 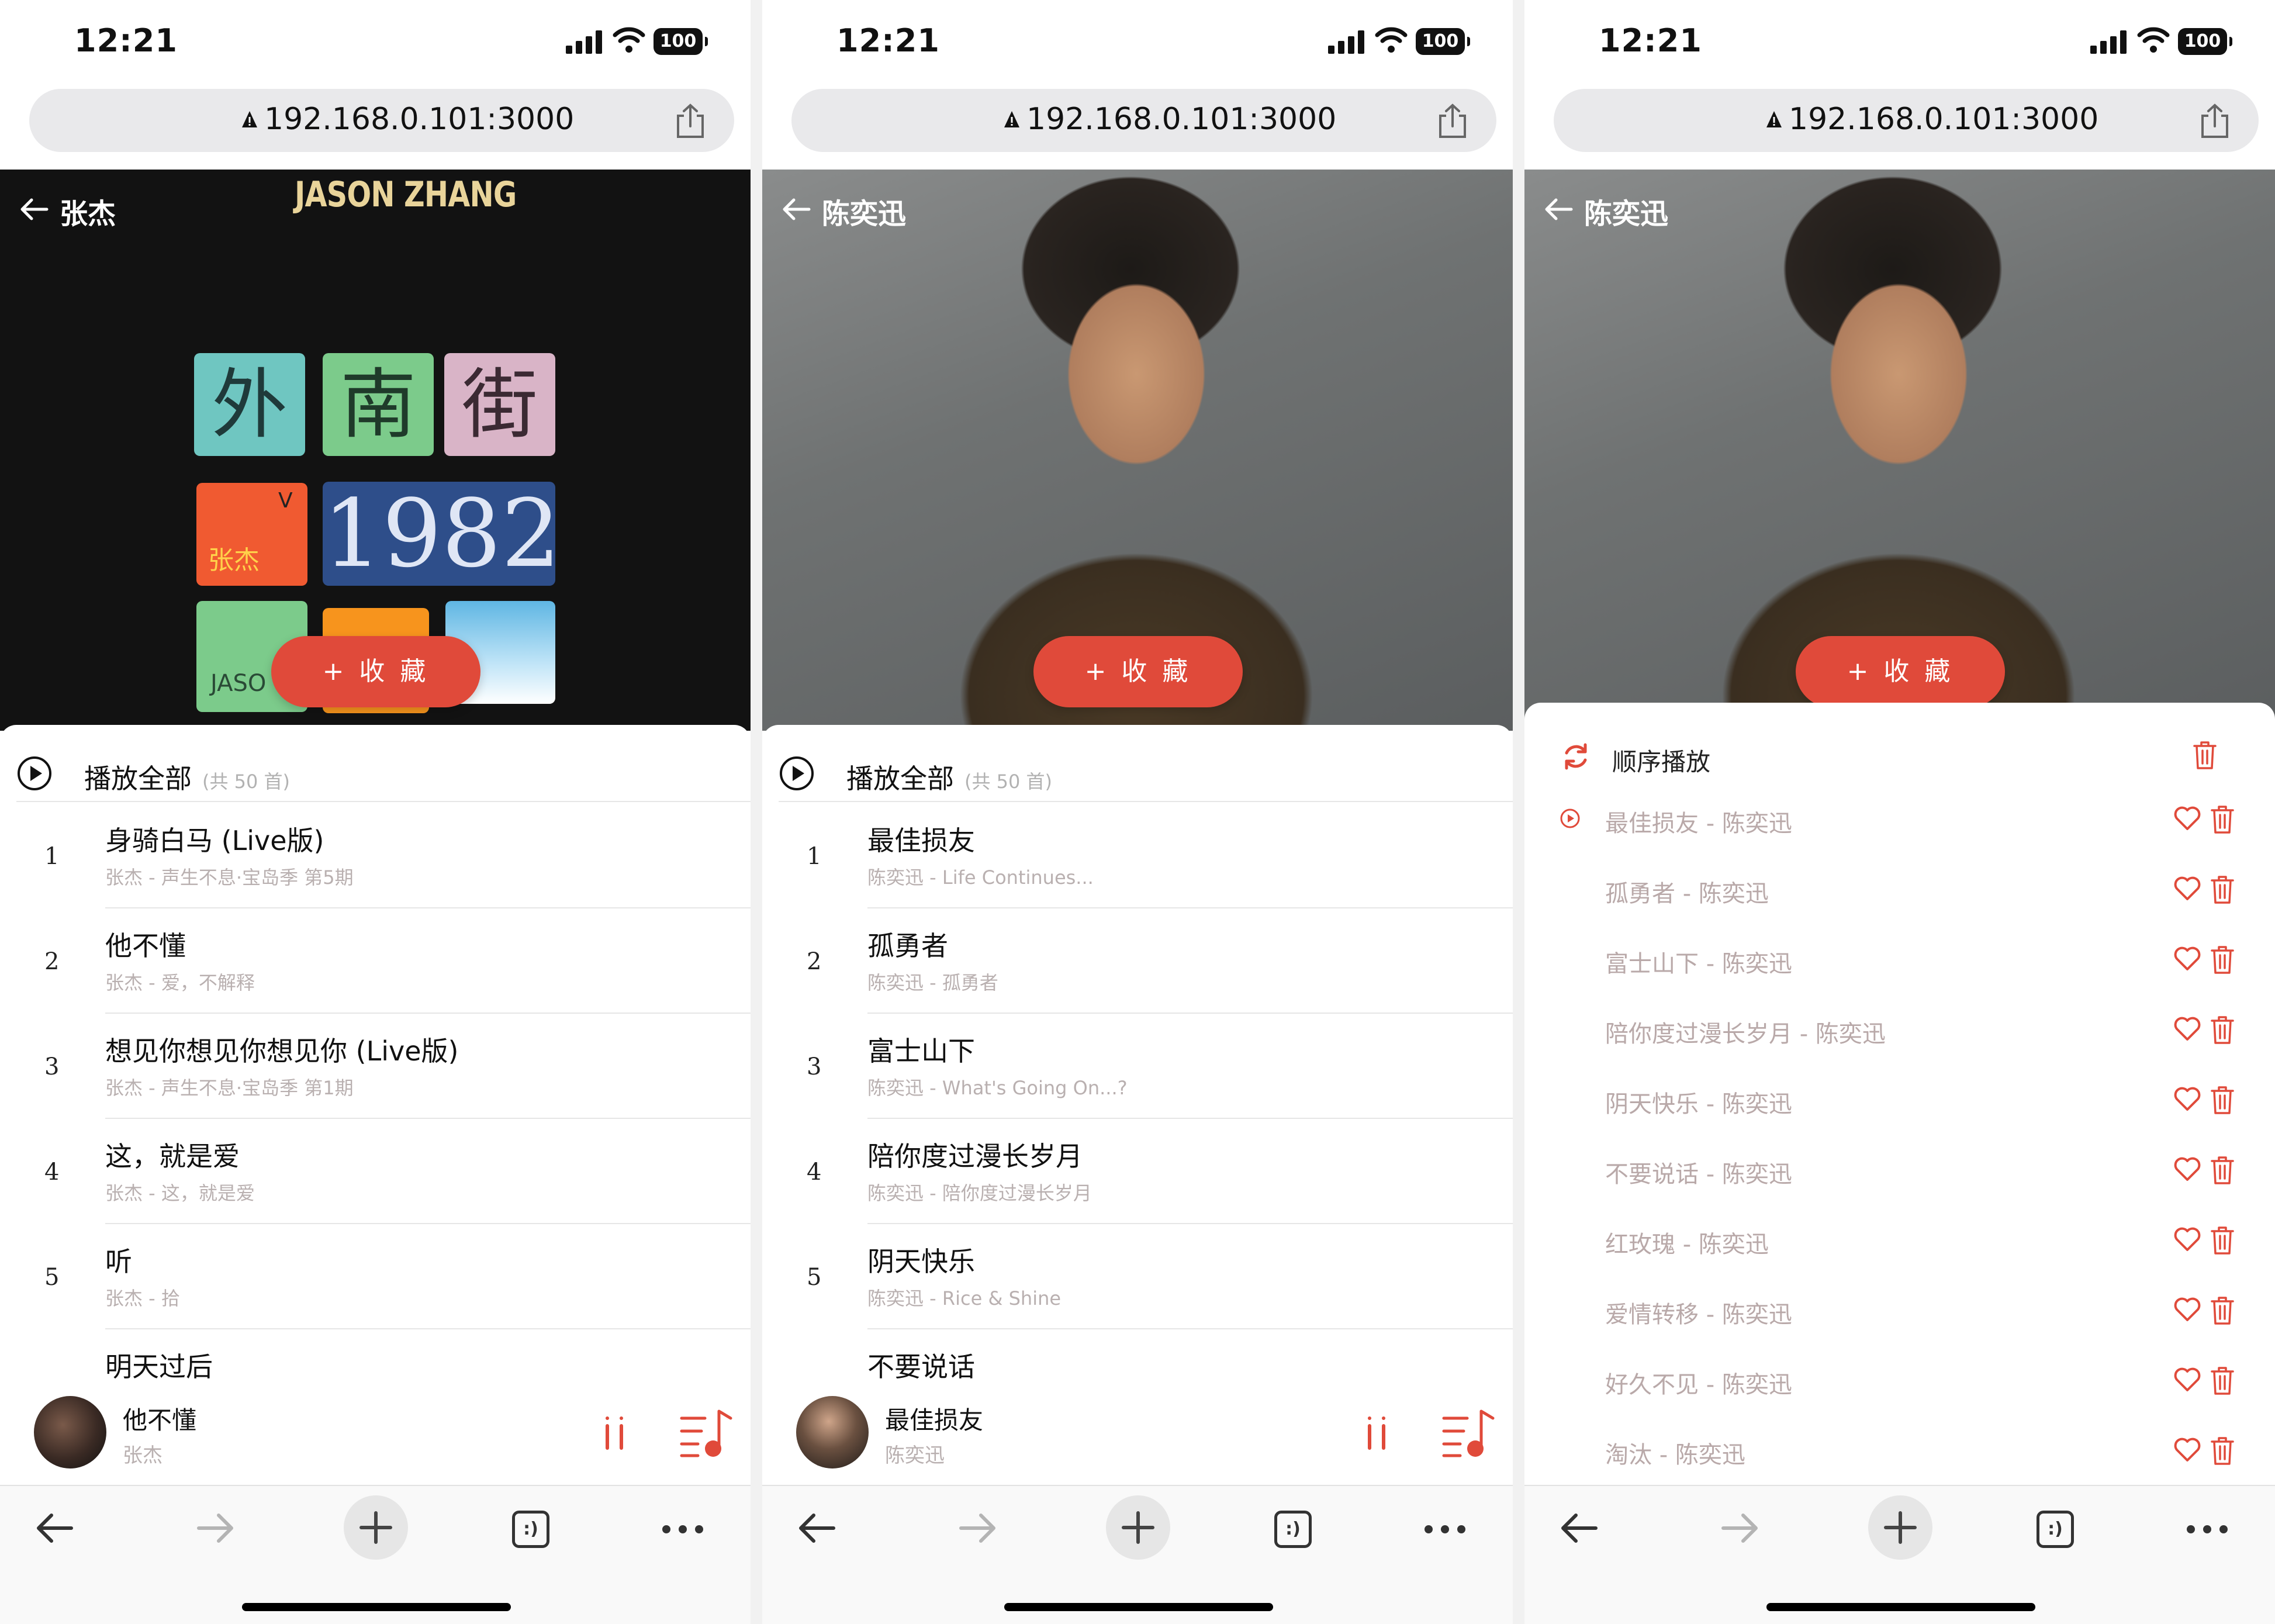 What do you see at coordinates (384, 1067) in the screenshot?
I see `list-item: 3 想见你想见你想见你 (Live版) 张杰 - 声生不息·宝岛季 第1期` at bounding box center [384, 1067].